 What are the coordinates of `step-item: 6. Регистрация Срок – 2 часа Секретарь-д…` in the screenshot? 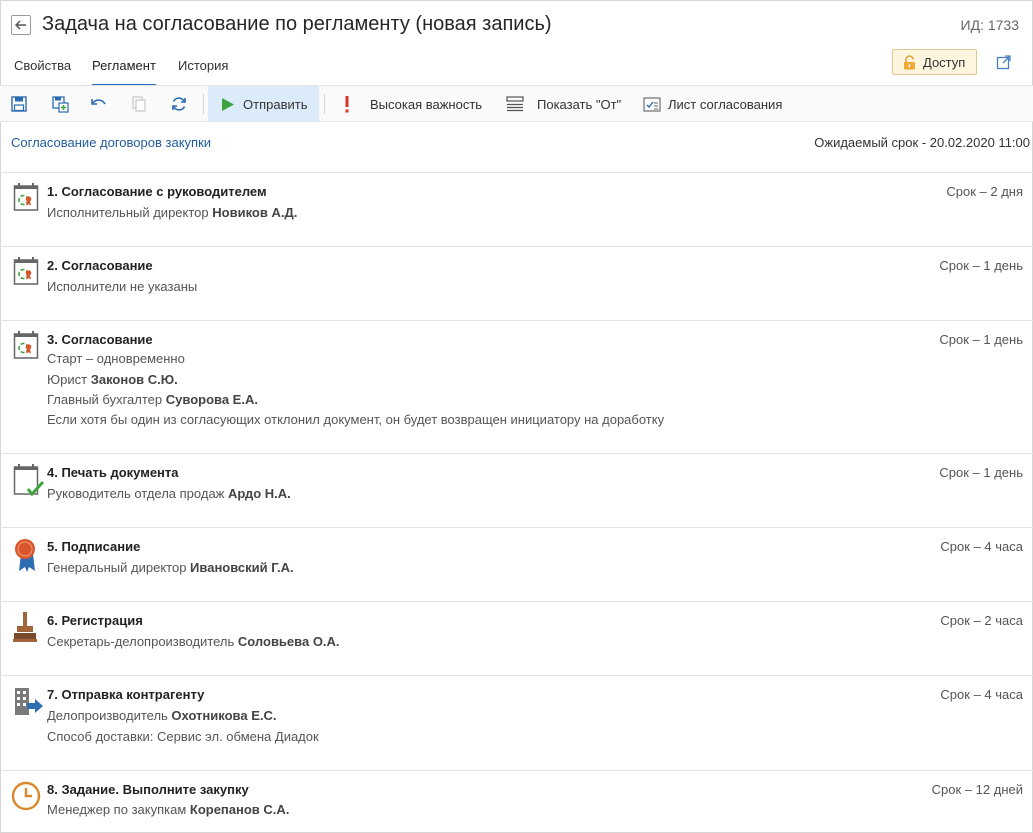 It's located at (516, 639).